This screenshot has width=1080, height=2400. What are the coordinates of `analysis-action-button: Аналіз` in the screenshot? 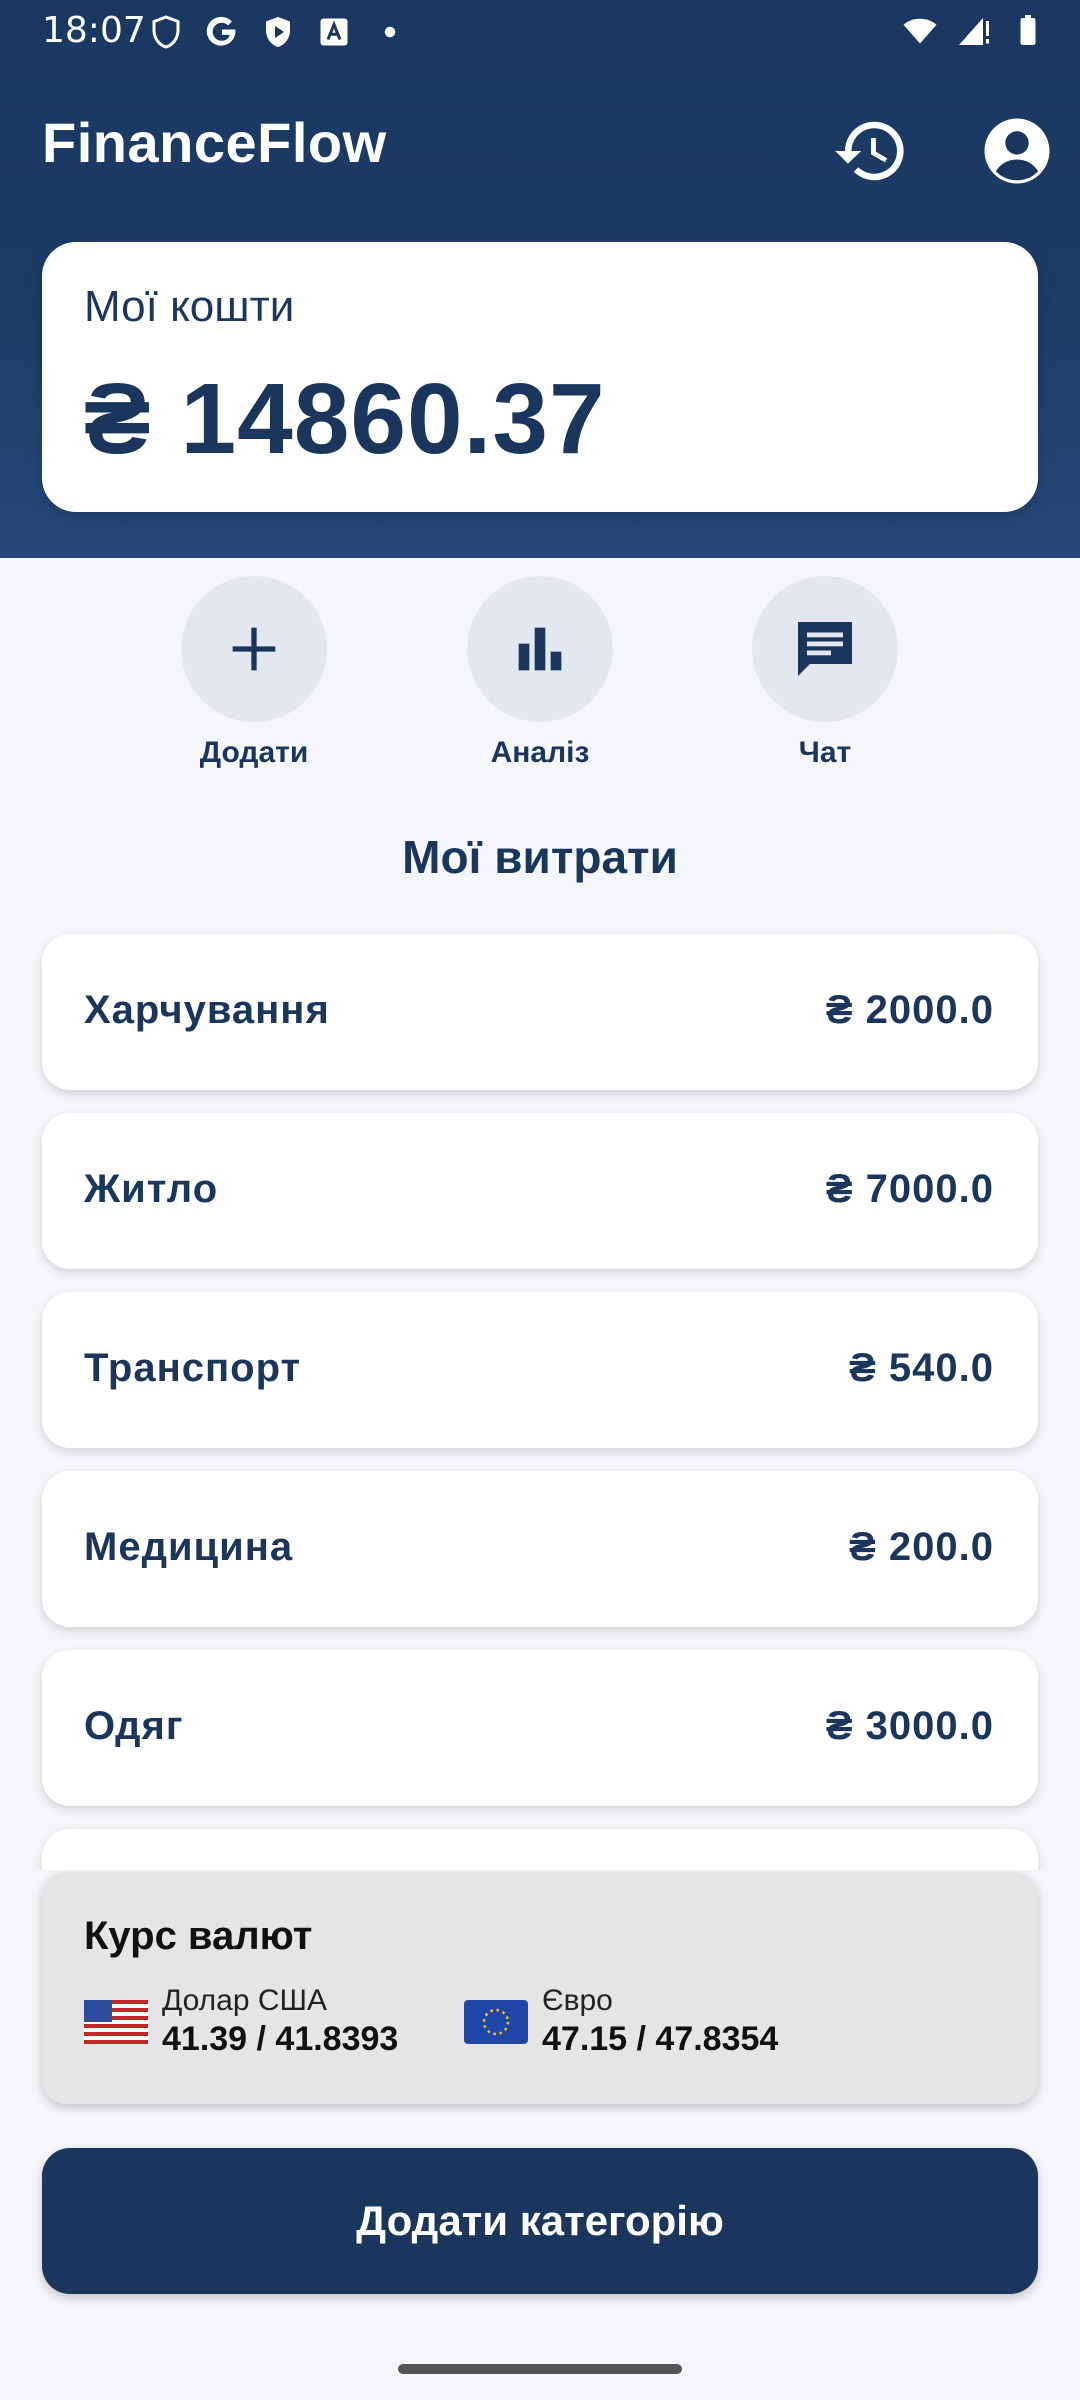 It's located at (540, 673).